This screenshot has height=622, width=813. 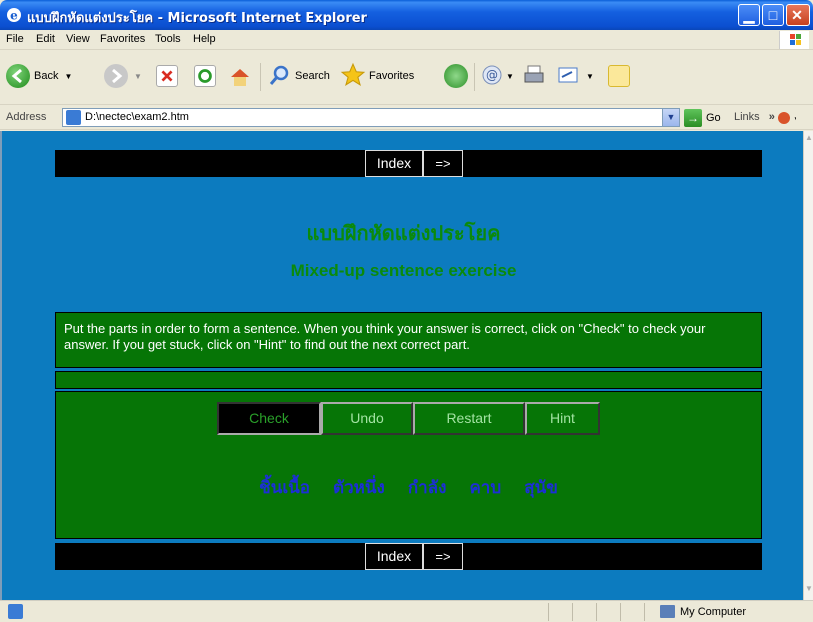 I want to click on search-button: Search, so click(x=299, y=76).